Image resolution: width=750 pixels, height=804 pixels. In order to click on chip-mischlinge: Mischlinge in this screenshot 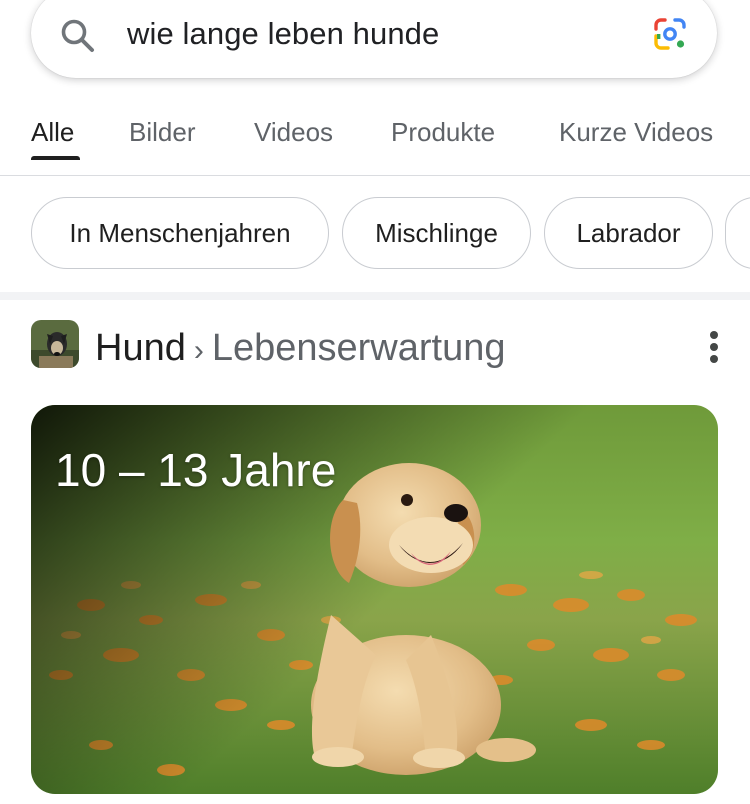, I will do `click(436, 233)`.